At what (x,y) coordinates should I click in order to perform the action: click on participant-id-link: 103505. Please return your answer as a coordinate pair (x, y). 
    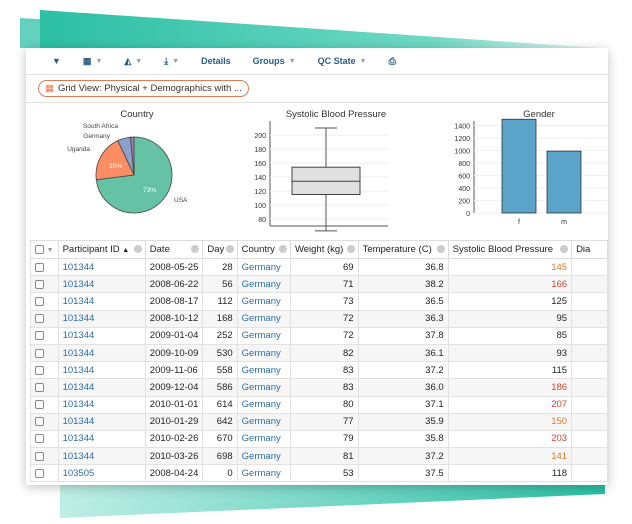
    Looking at the image, I should click on (101, 473).